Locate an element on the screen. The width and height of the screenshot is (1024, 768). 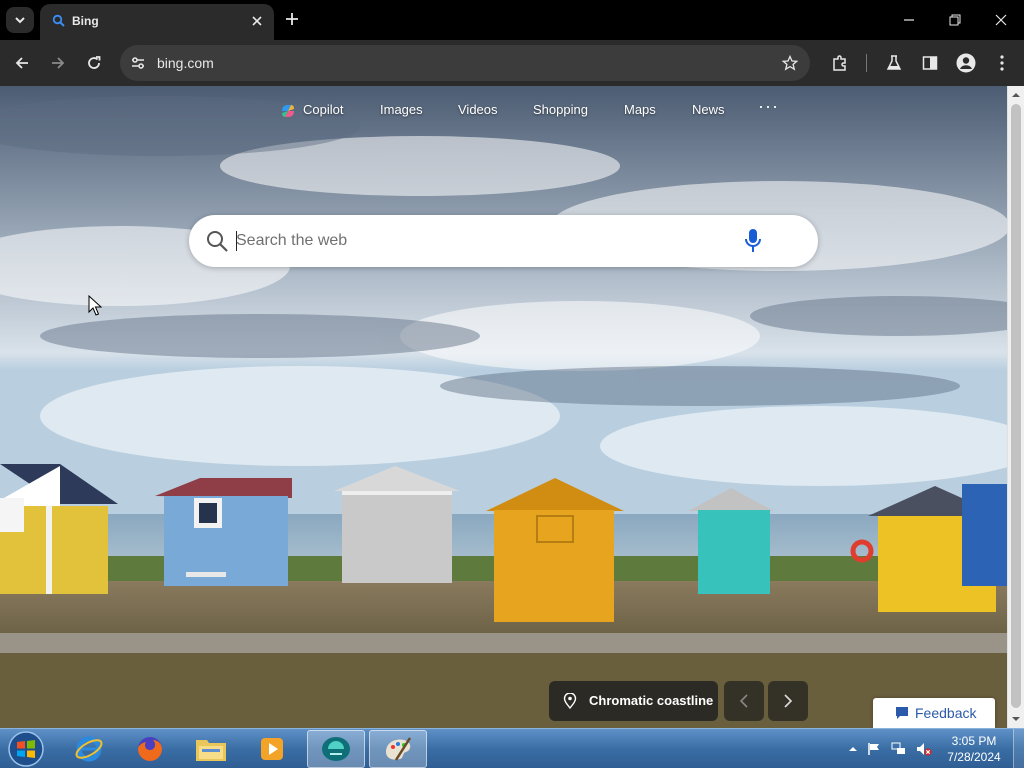
feedback-button: Feedback is located at coordinates (934, 713).